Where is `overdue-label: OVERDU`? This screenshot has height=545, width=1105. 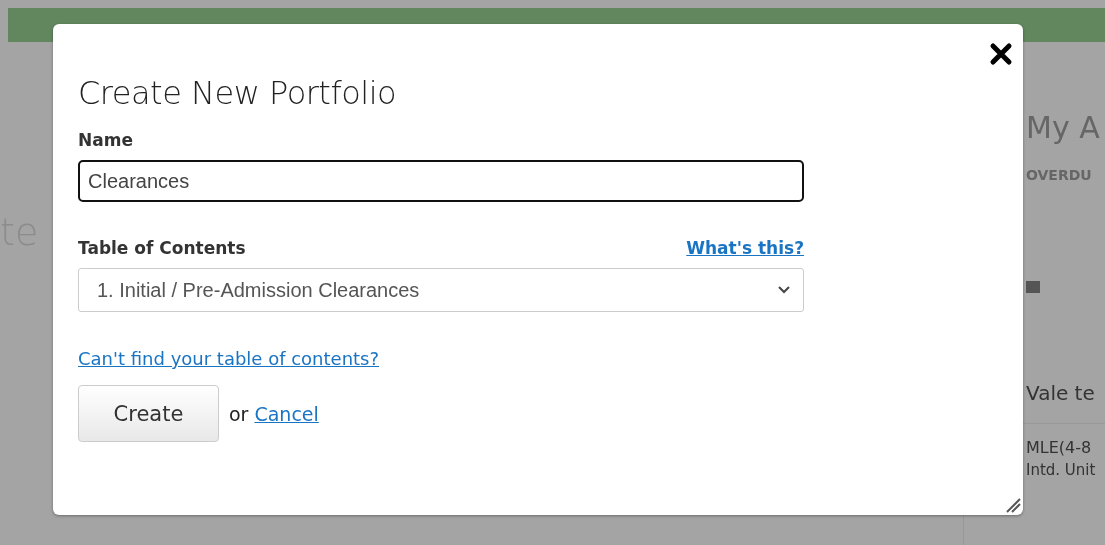 overdue-label: OVERDU is located at coordinates (1059, 175).